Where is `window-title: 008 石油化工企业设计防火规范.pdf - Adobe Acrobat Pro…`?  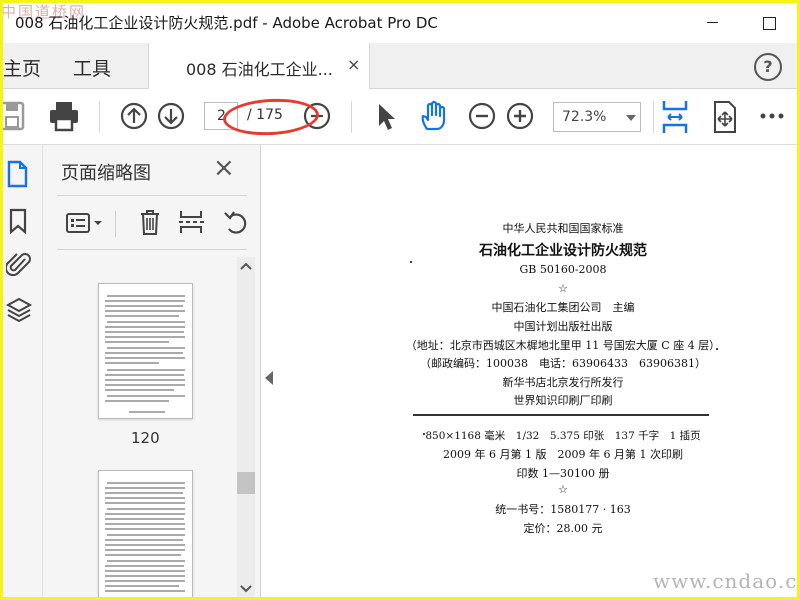 window-title: 008 石油化工企业设计防火规范.pdf - Adobe Acrobat Pro… is located at coordinates (226, 23).